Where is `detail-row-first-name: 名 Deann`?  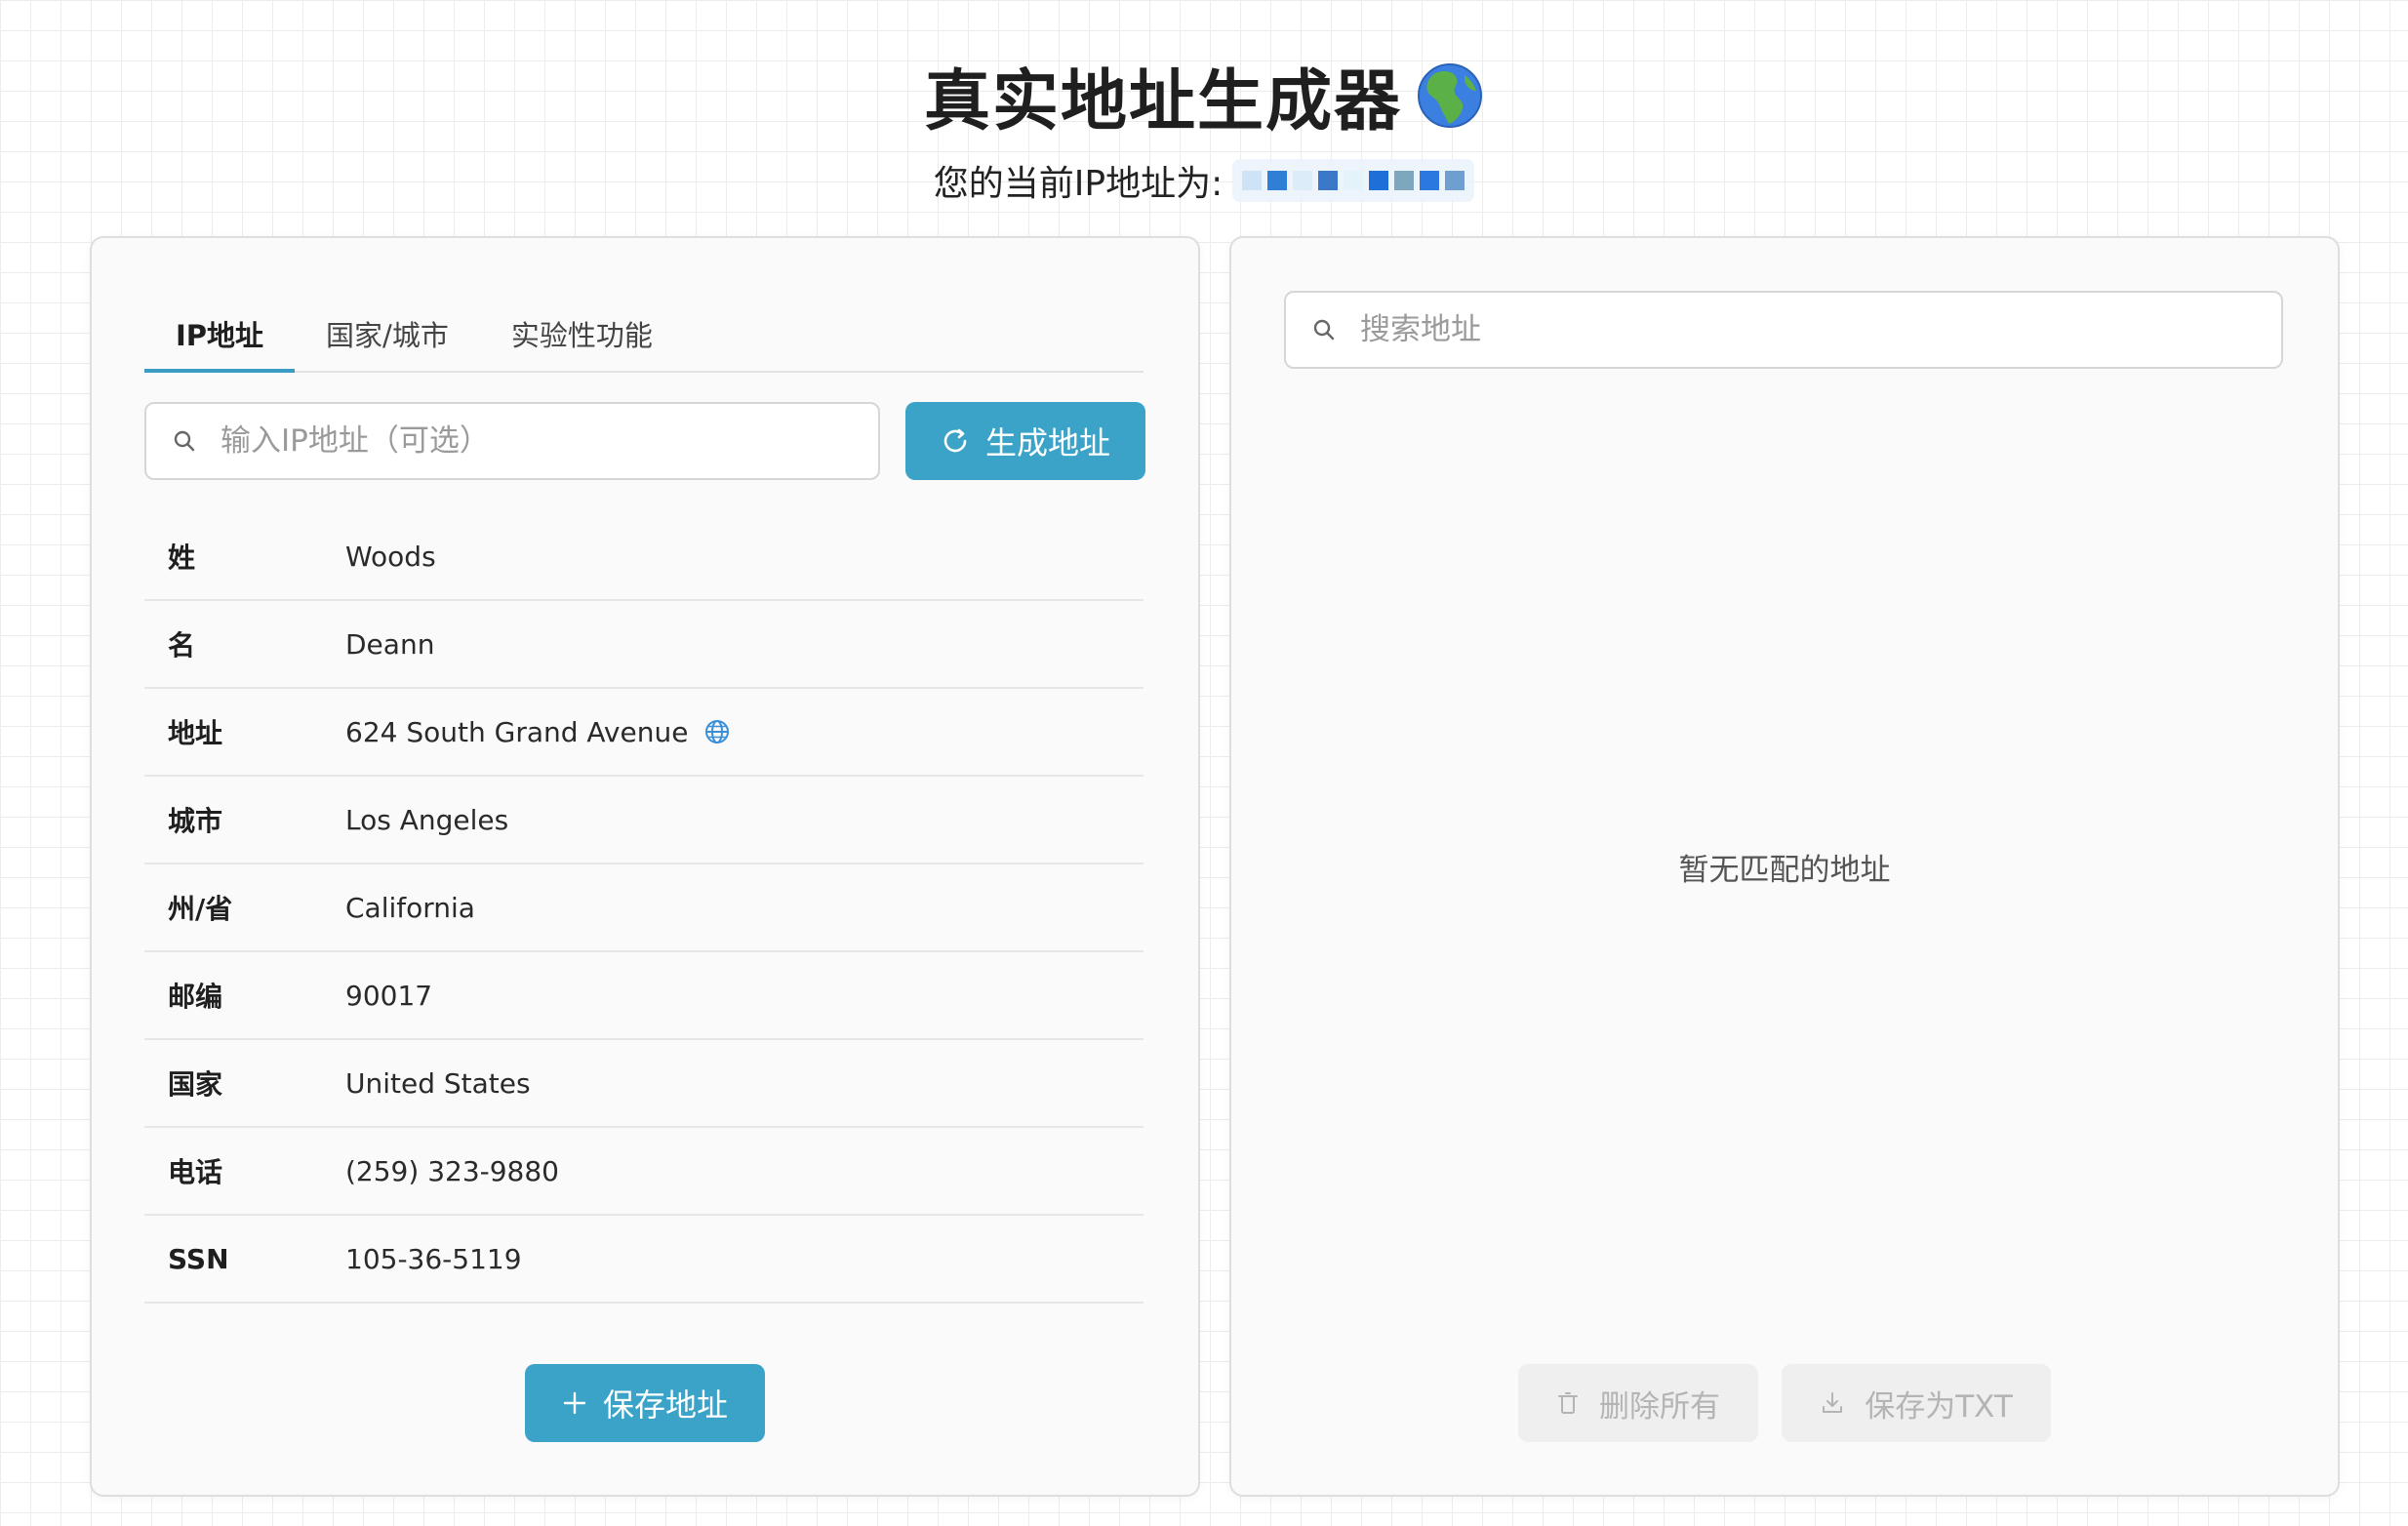
detail-row-first-name: 名 Deann is located at coordinates (644, 645).